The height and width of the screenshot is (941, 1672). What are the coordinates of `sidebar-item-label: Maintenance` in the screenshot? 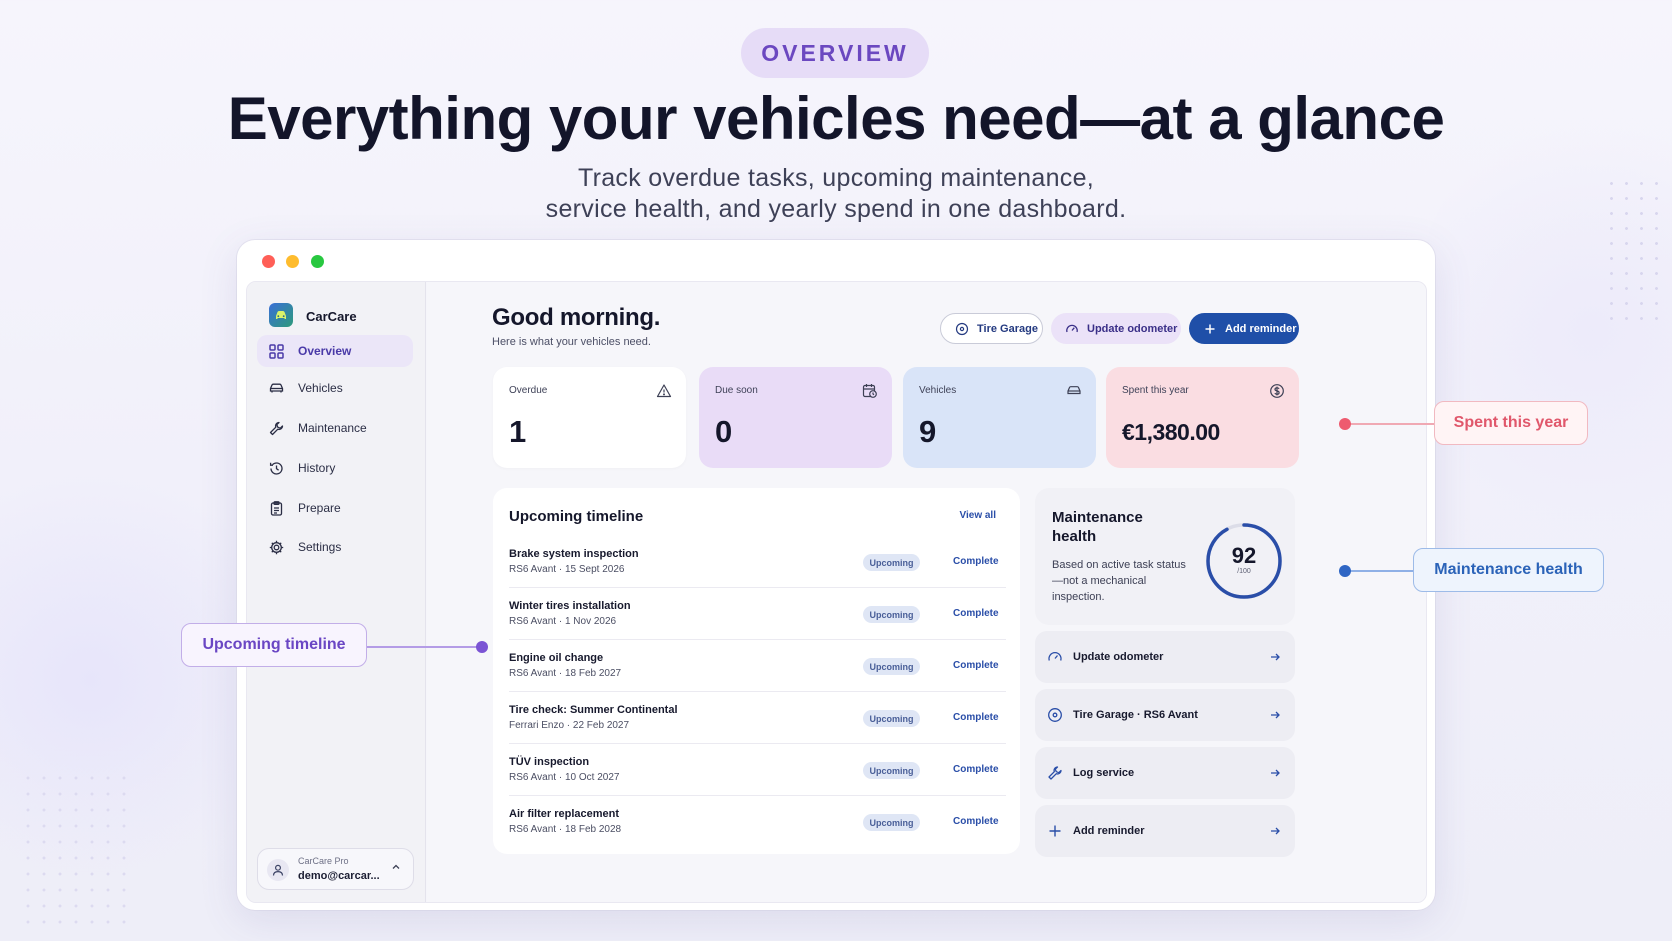 It's located at (332, 428).